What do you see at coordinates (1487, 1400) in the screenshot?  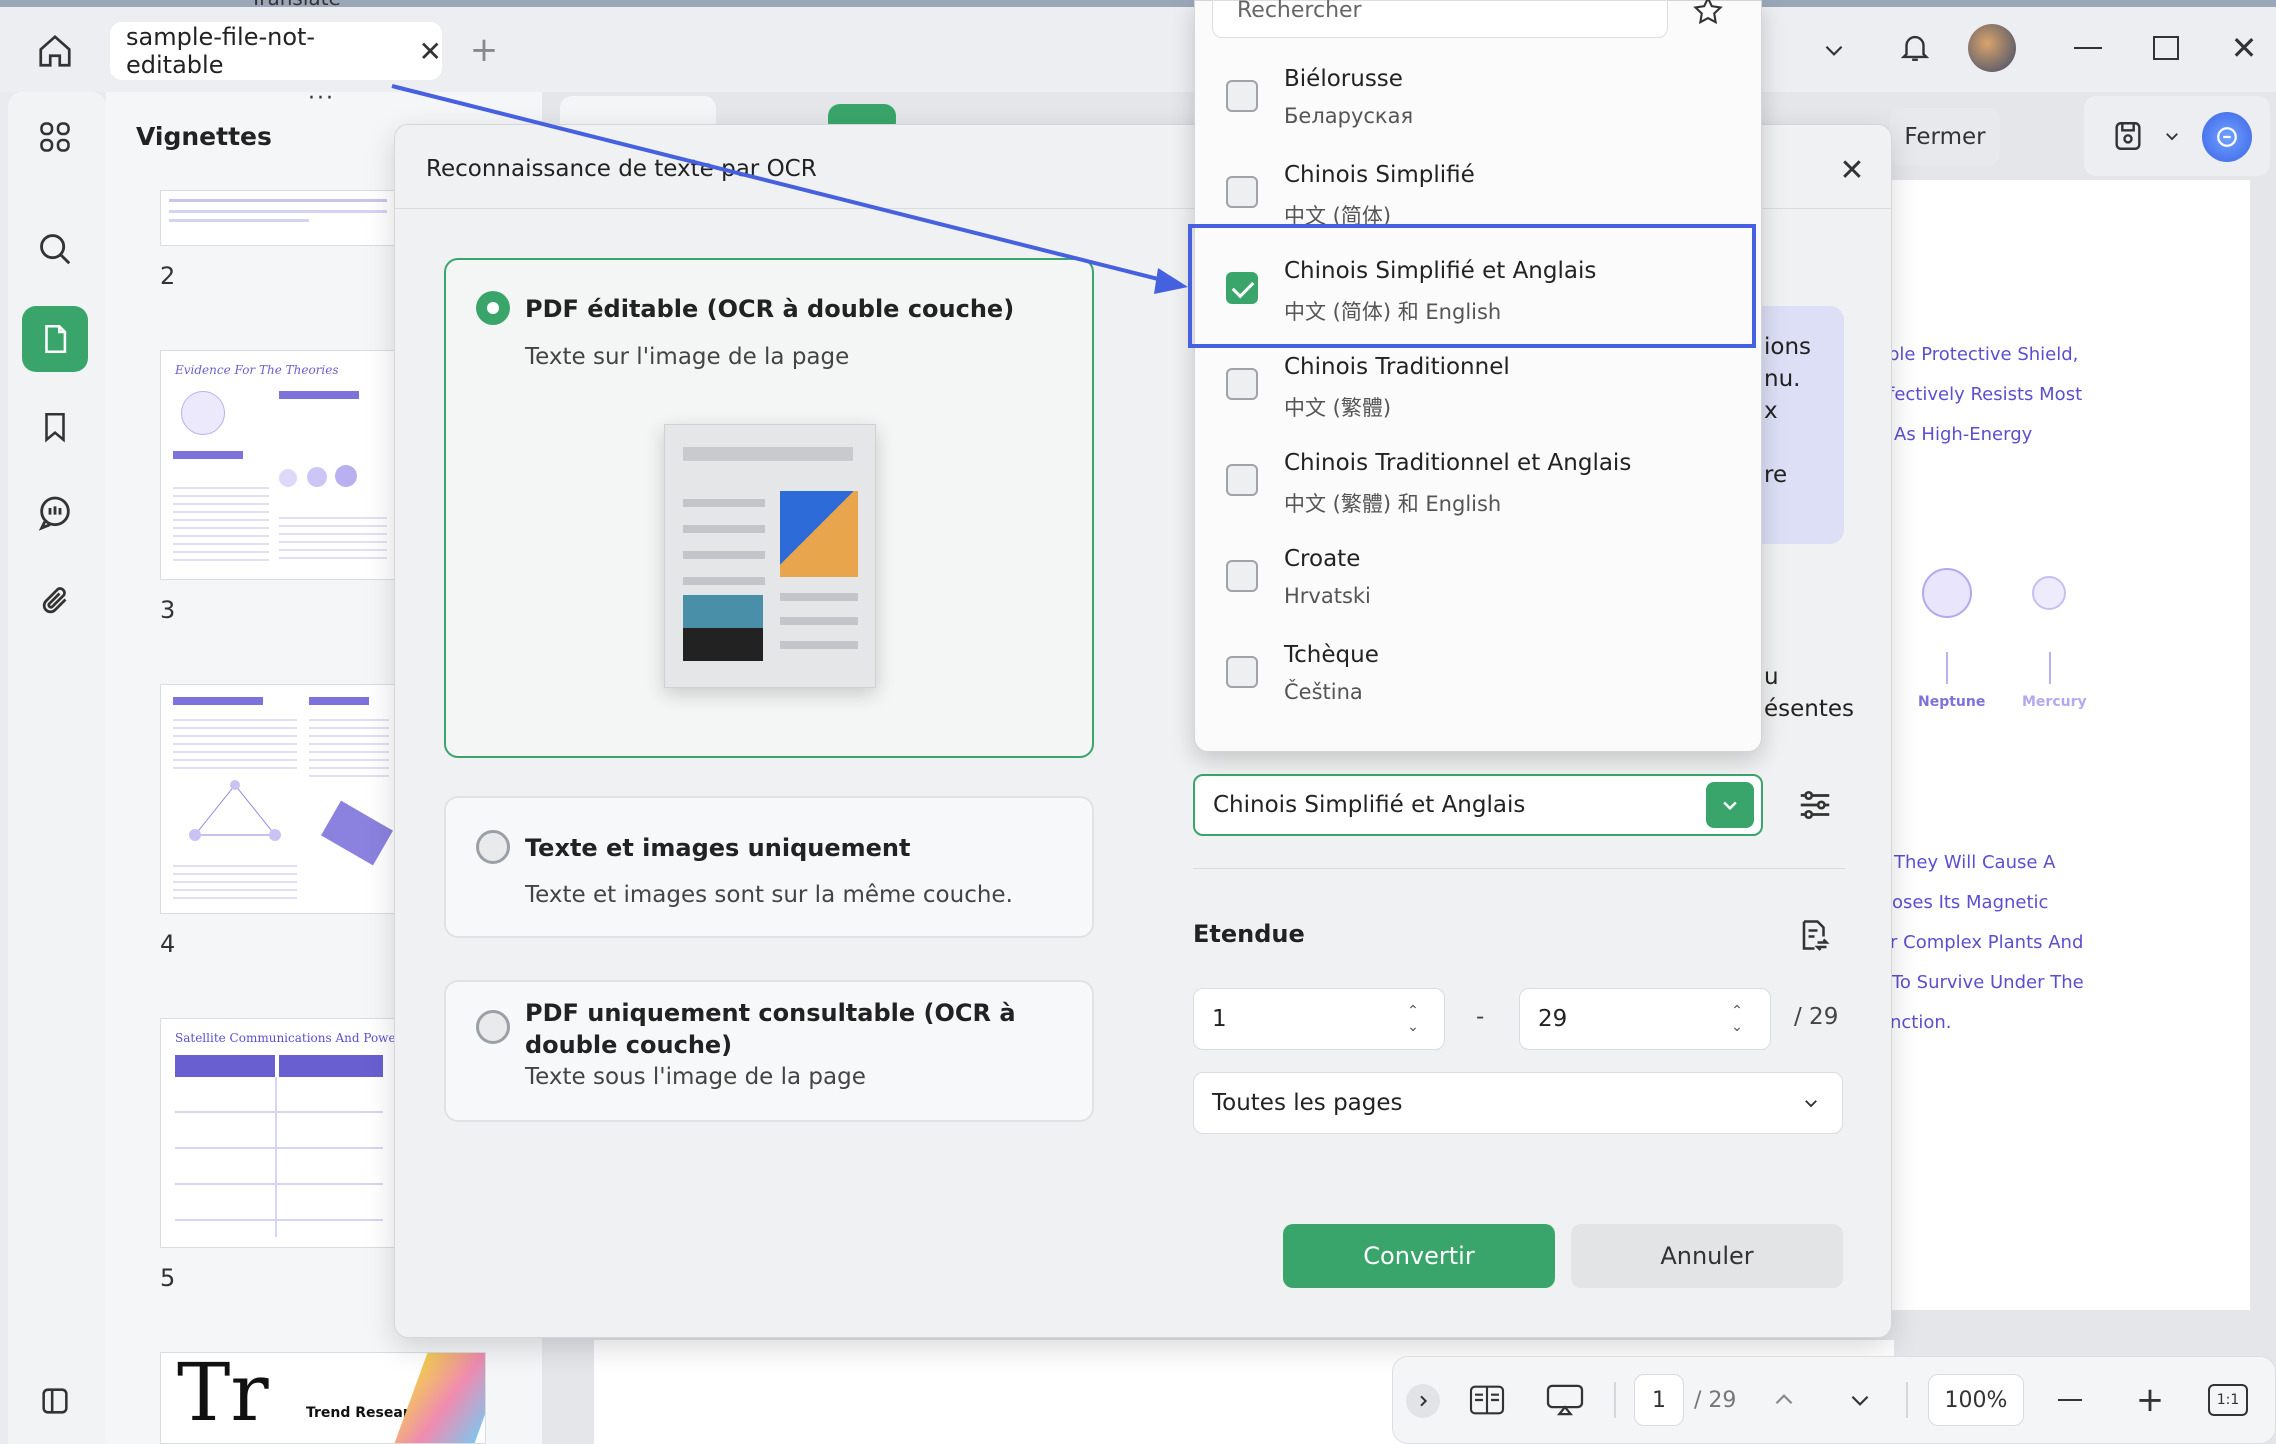 I see `page-layout-icon` at bounding box center [1487, 1400].